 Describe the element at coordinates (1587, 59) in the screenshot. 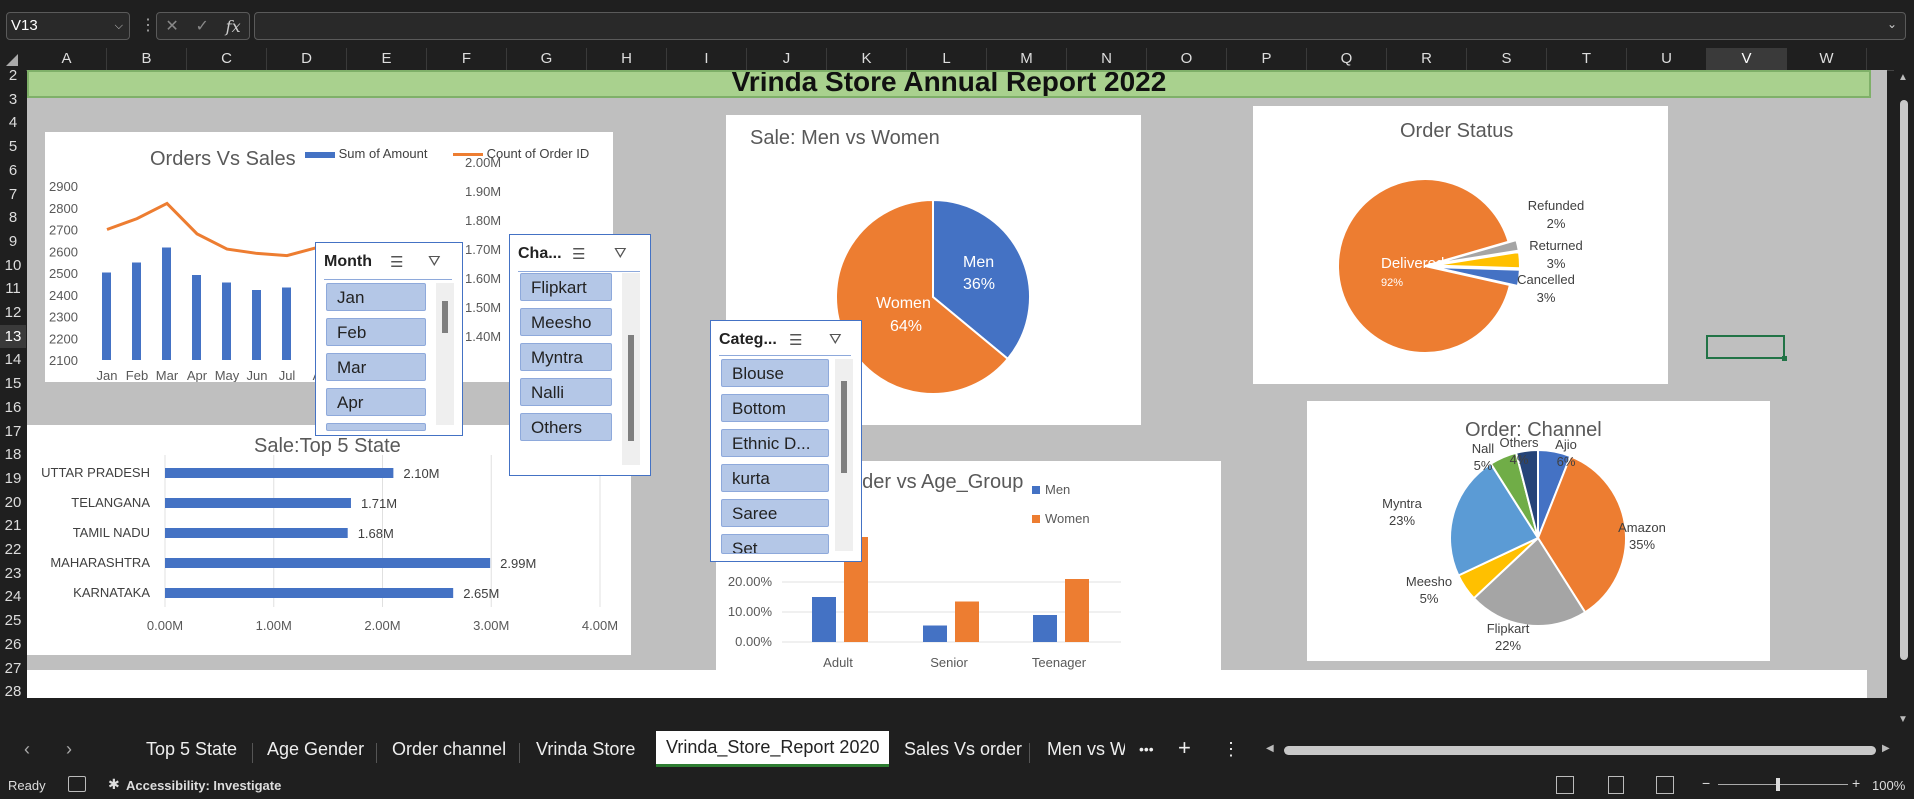

I see `column-header-t: T` at that location.